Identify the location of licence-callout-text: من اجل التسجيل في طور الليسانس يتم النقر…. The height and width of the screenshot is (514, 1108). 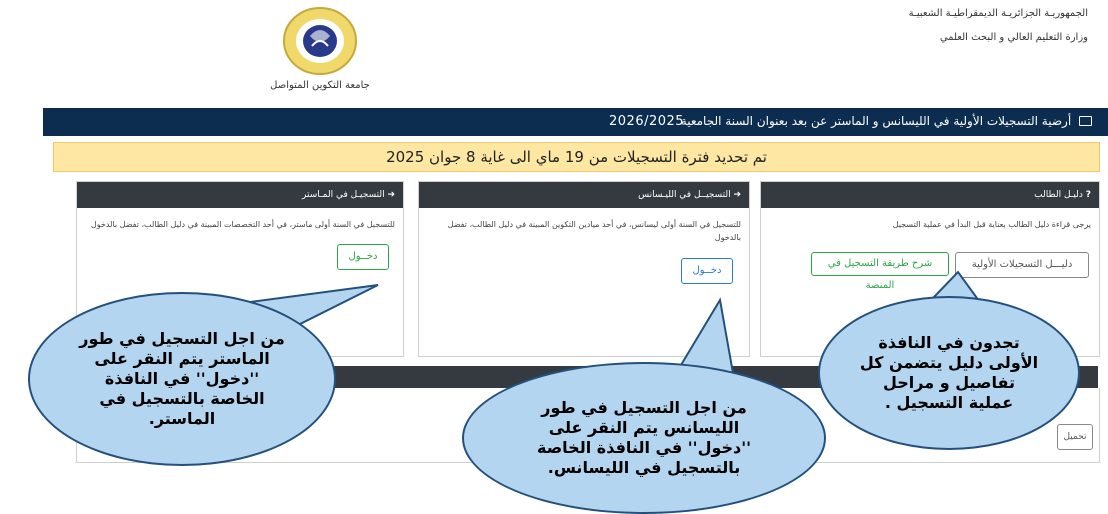
(644, 437).